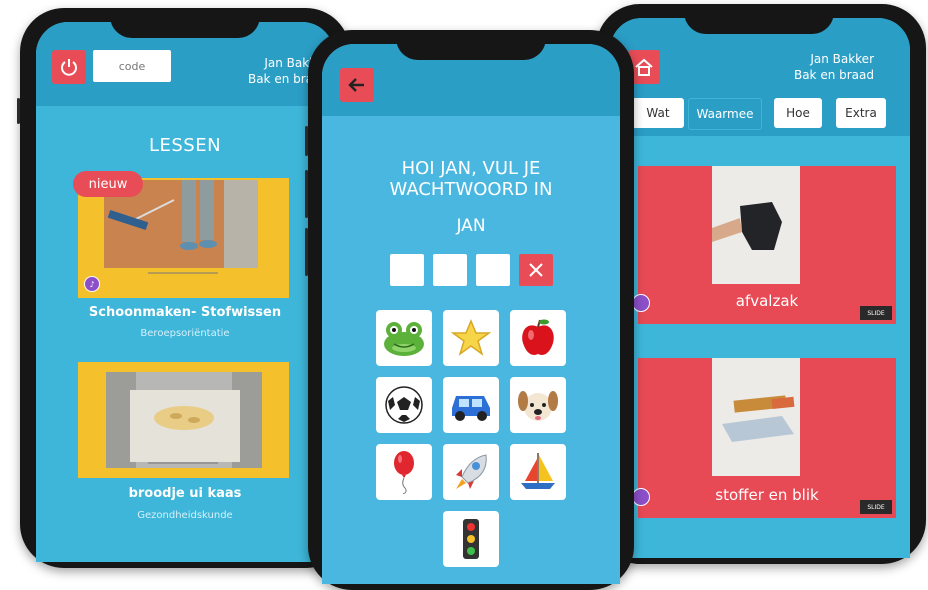 The height and width of the screenshot is (590, 928). I want to click on tab-extra: Extra, so click(861, 113).